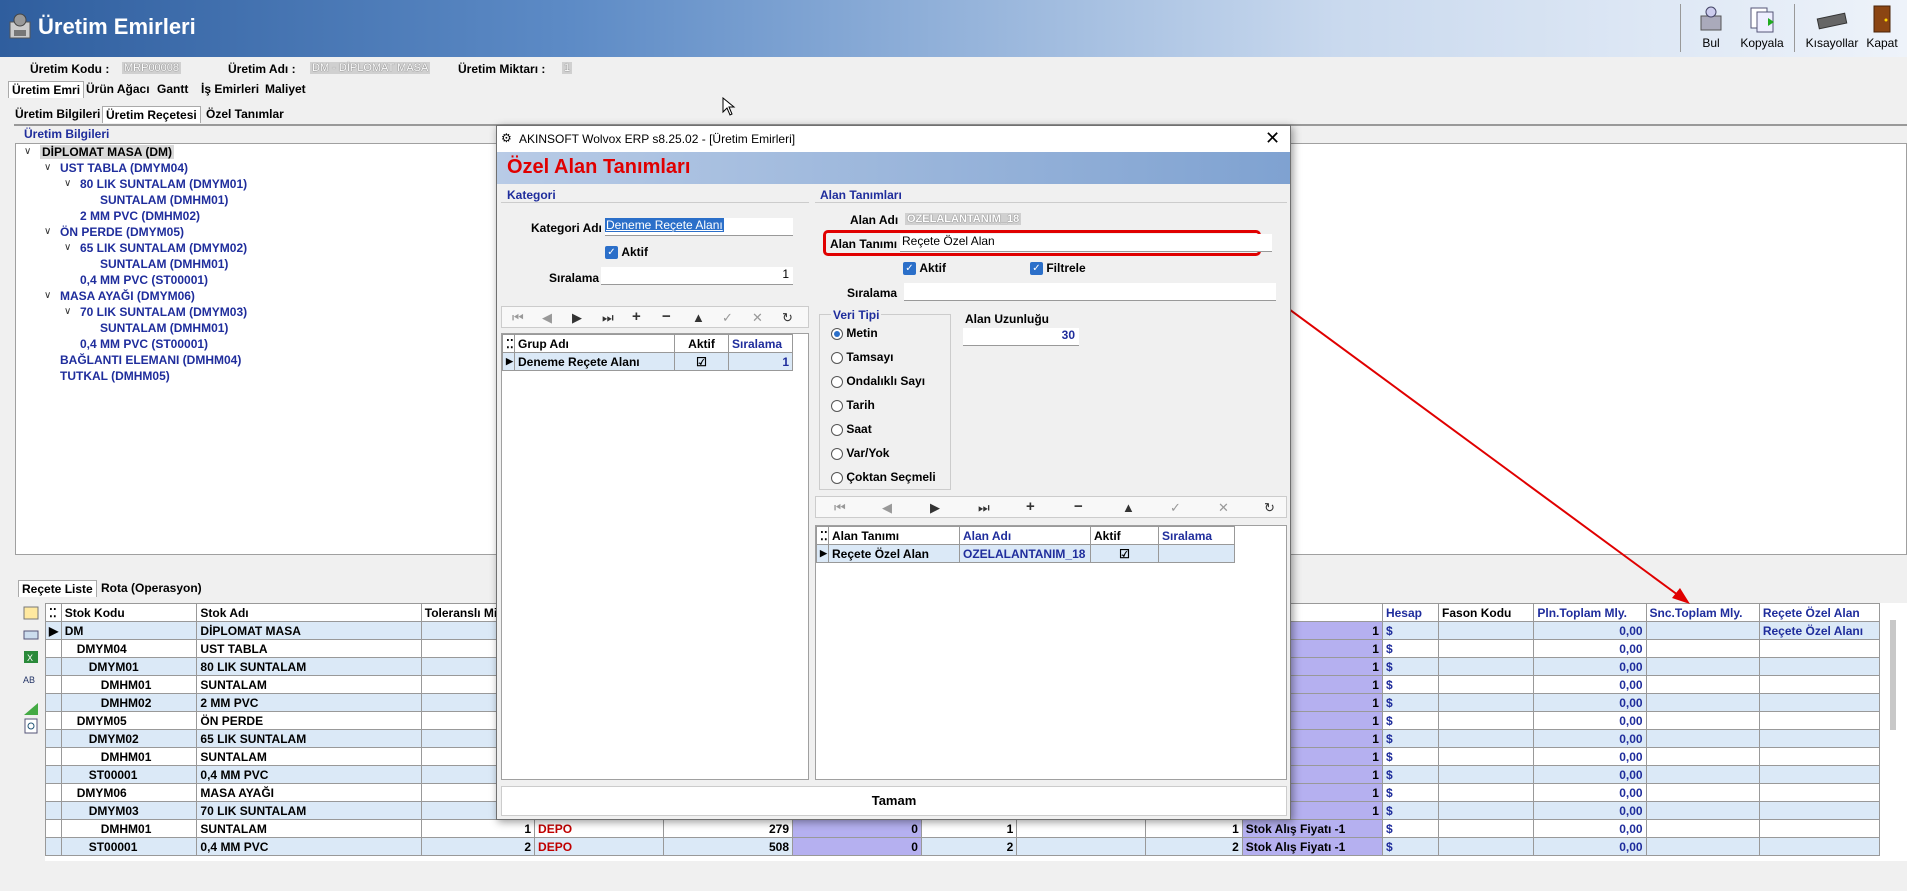 The height and width of the screenshot is (891, 1907). Describe the element at coordinates (1058, 268) in the screenshot. I see `field-filter-checkbox: ✓ Filtrele` at that location.